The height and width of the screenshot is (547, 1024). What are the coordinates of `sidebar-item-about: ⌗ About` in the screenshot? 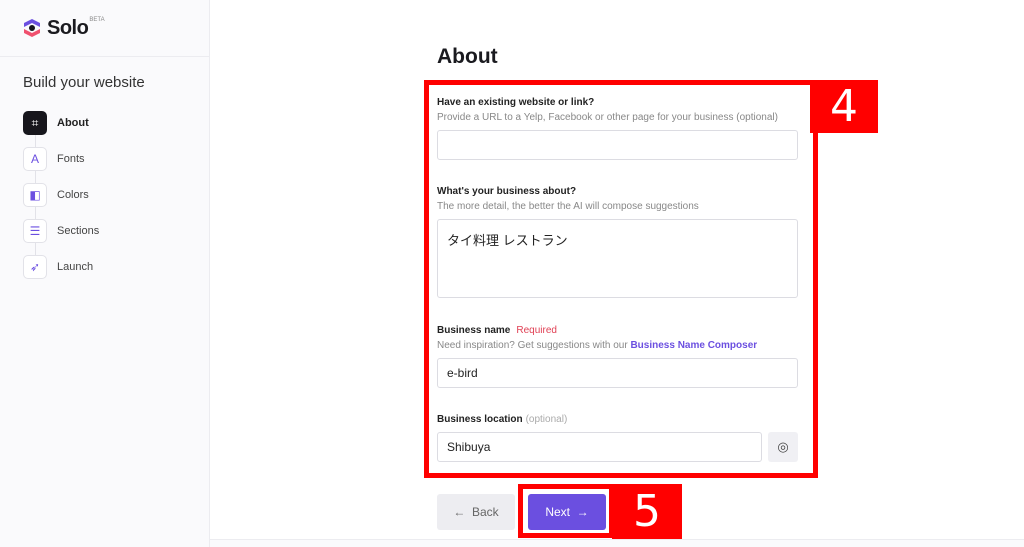 It's located at (61, 123).